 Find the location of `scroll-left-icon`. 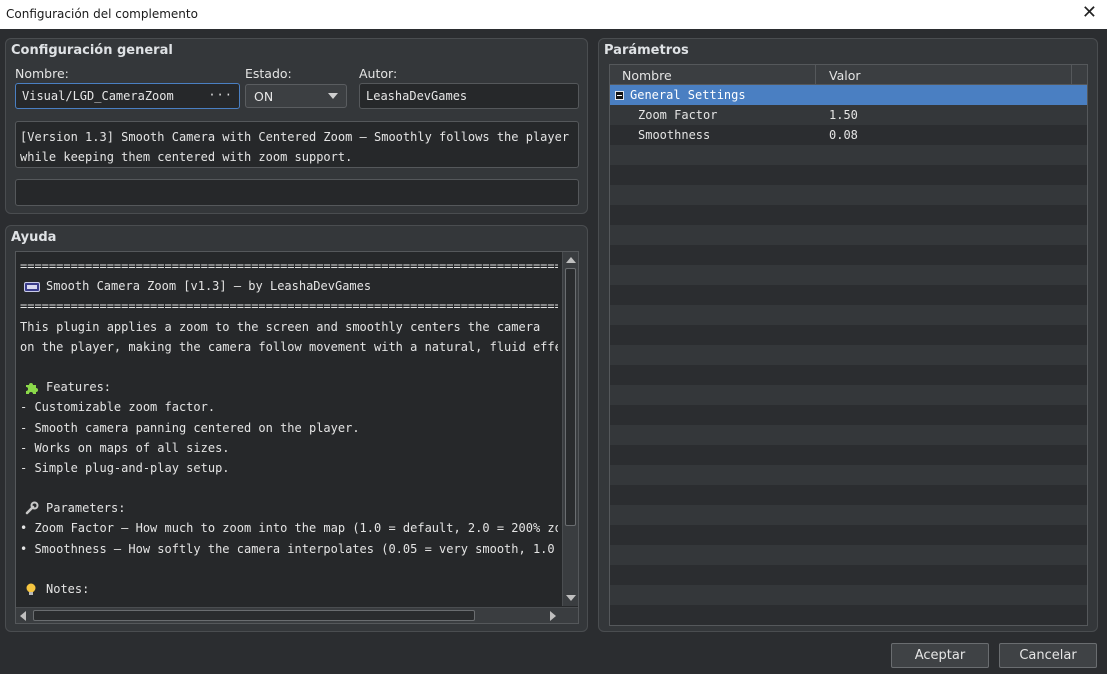

scroll-left-icon is located at coordinates (23, 616).